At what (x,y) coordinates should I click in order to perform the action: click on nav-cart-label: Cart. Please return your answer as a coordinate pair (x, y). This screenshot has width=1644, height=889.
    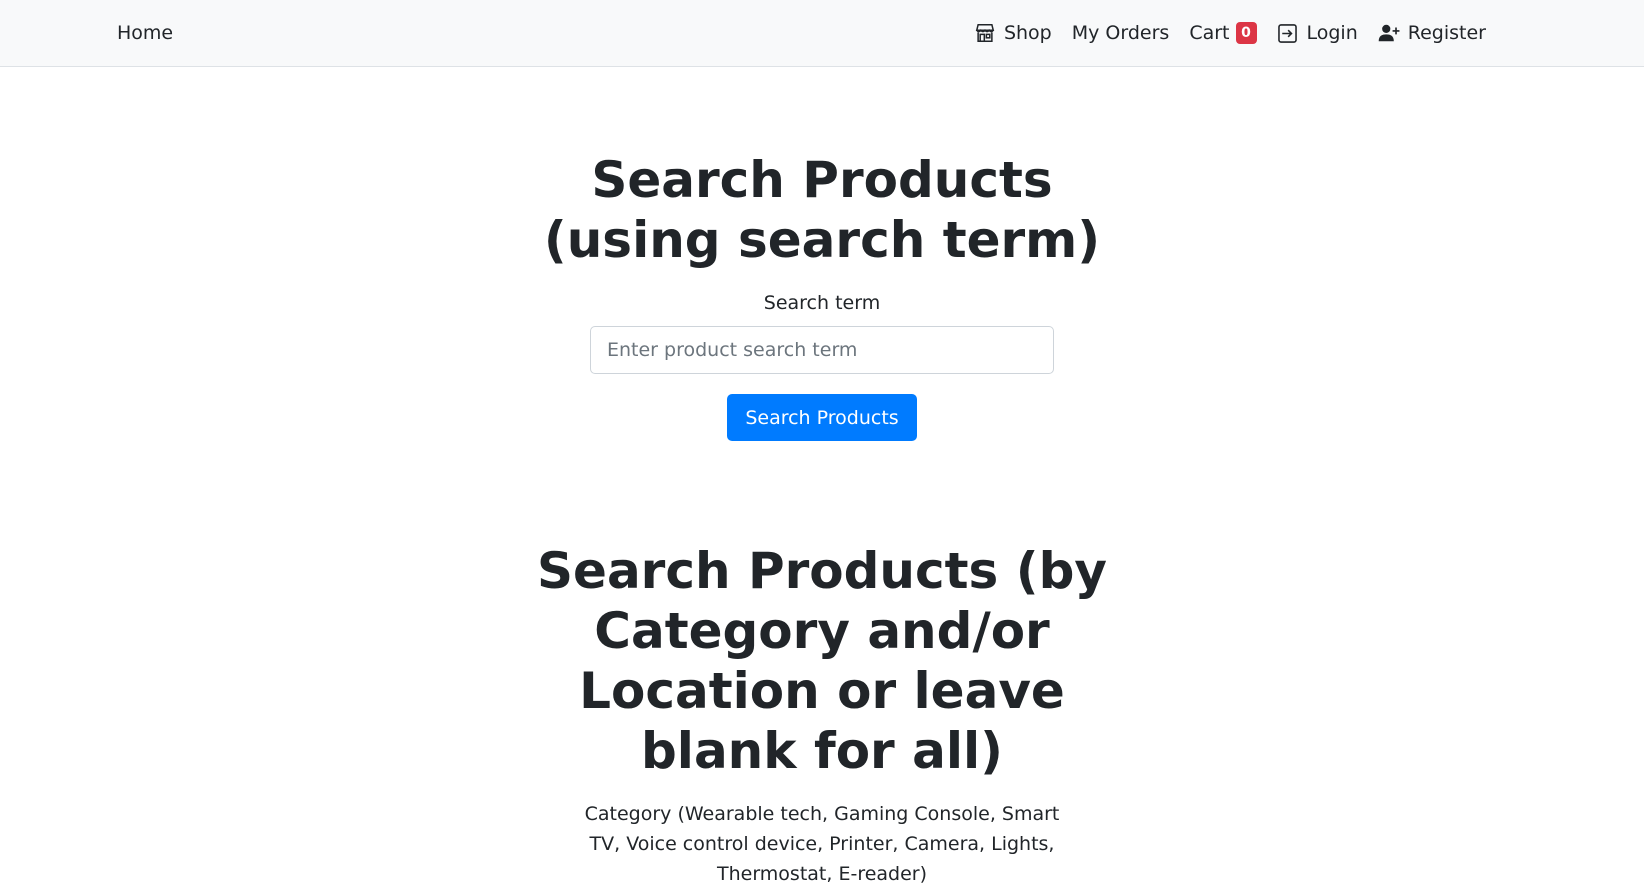
    Looking at the image, I should click on (1209, 33).